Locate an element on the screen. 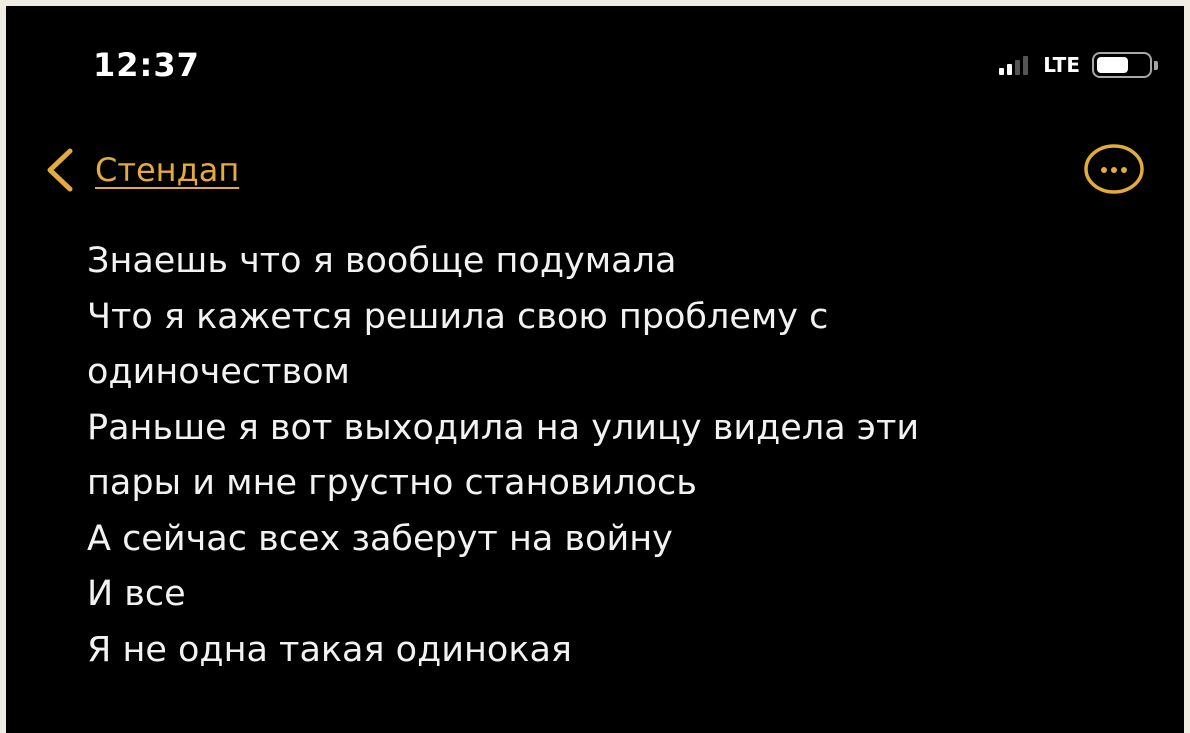  chevron-left-icon is located at coordinates (60, 170).